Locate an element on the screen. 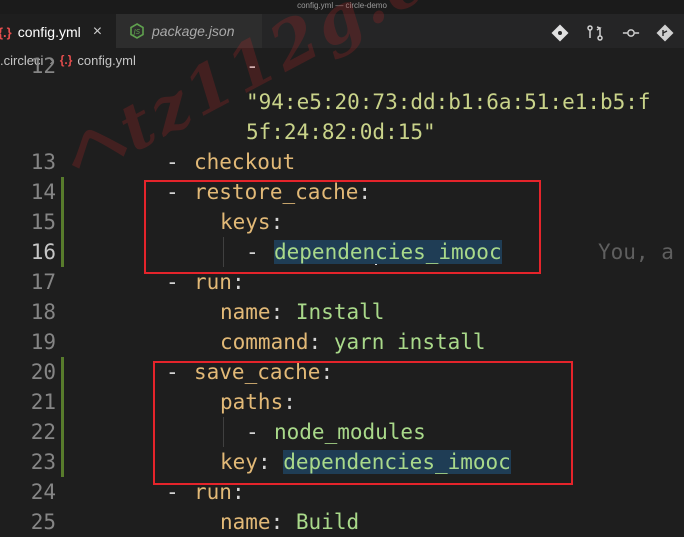 This screenshot has height=537, width=684. window-title: config.yml — circle-demo is located at coordinates (342, 5).